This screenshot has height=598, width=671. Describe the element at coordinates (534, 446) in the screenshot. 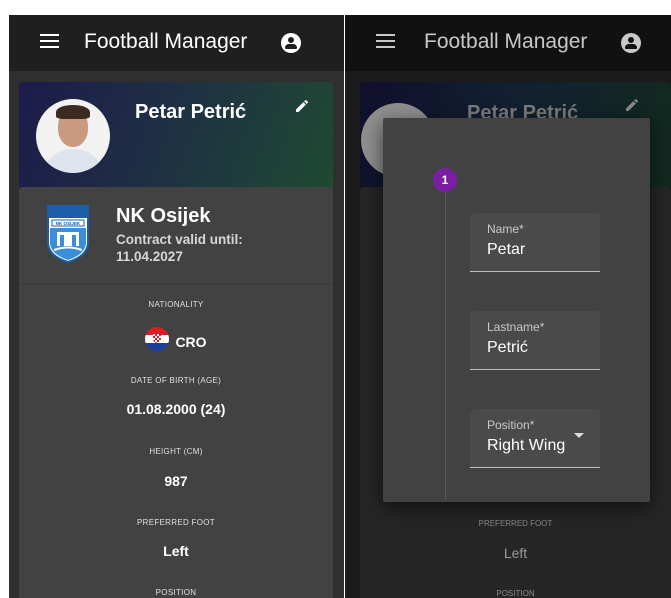

I see `position-select-value: Right Wing` at that location.